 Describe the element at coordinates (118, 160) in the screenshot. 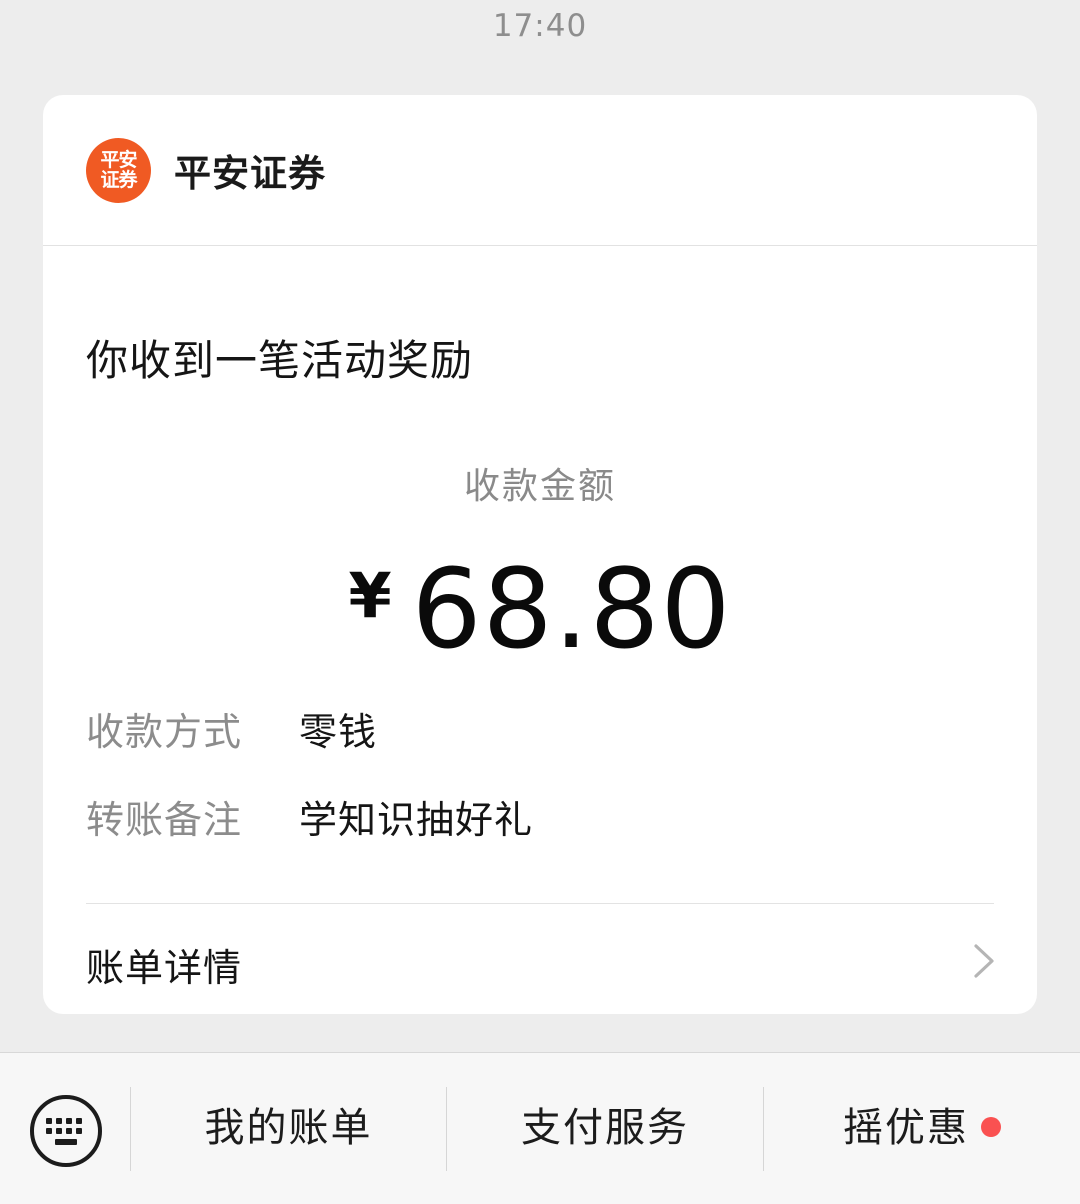

I see `logo-text-line1: 平安` at that location.